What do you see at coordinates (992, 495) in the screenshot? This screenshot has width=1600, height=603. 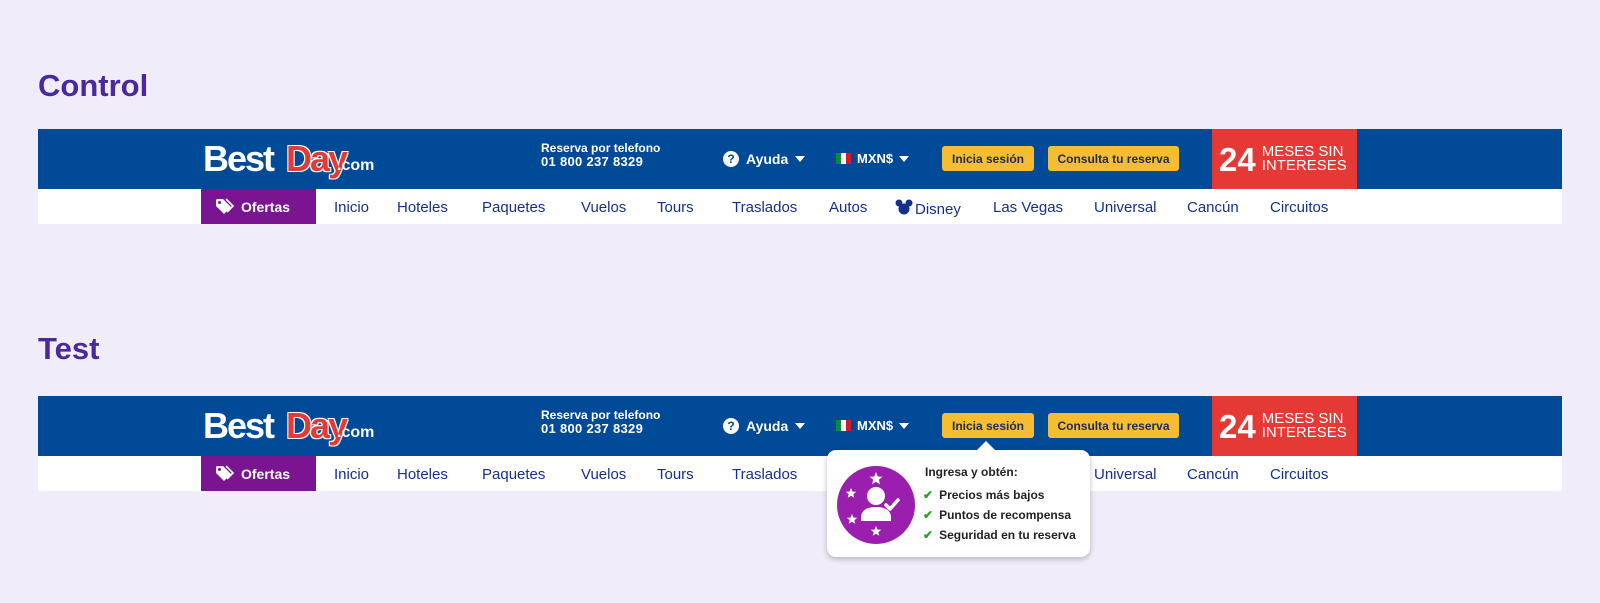 I see `benefit-label: Precios más bajos` at bounding box center [992, 495].